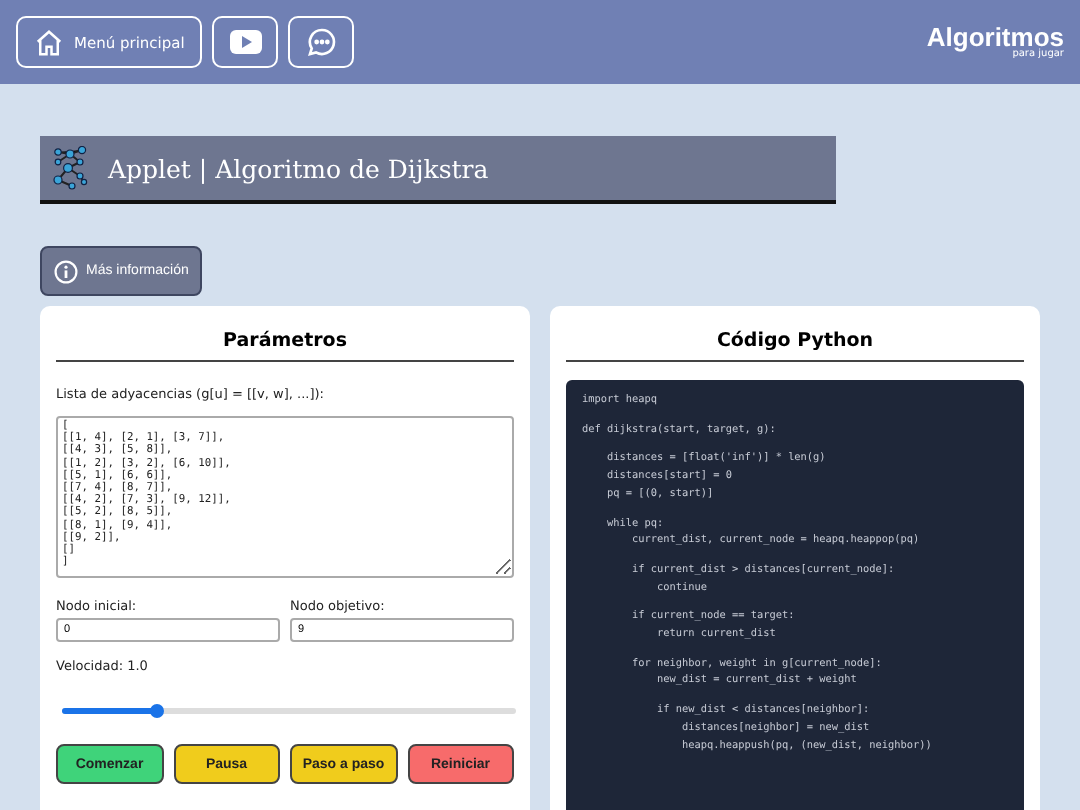 Image resolution: width=1080 pixels, height=810 pixels. I want to click on video-button, so click(245, 42).